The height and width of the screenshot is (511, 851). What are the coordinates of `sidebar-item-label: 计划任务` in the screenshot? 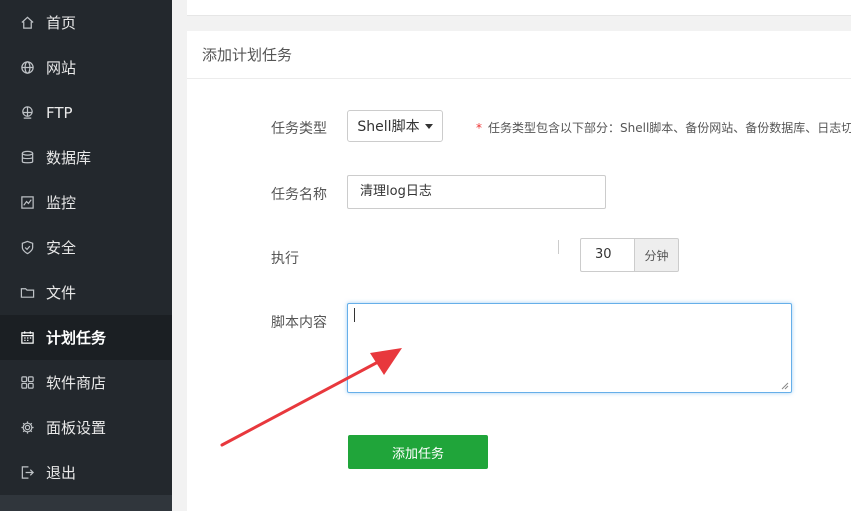 It's located at (76, 338).